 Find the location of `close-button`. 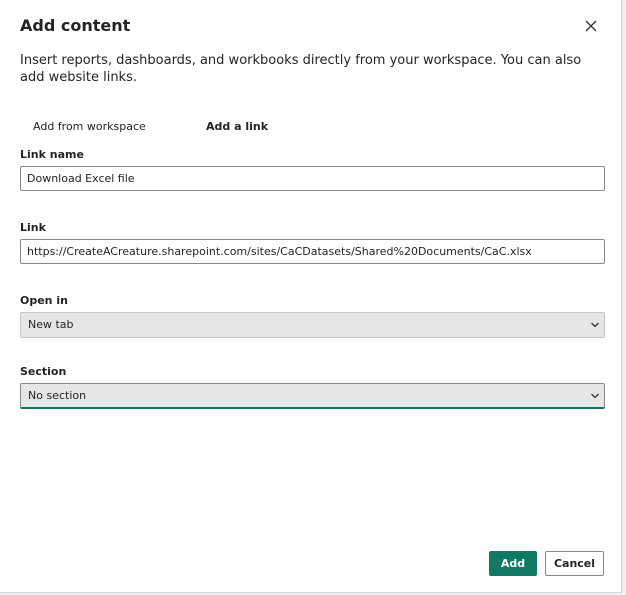

close-button is located at coordinates (591, 26).